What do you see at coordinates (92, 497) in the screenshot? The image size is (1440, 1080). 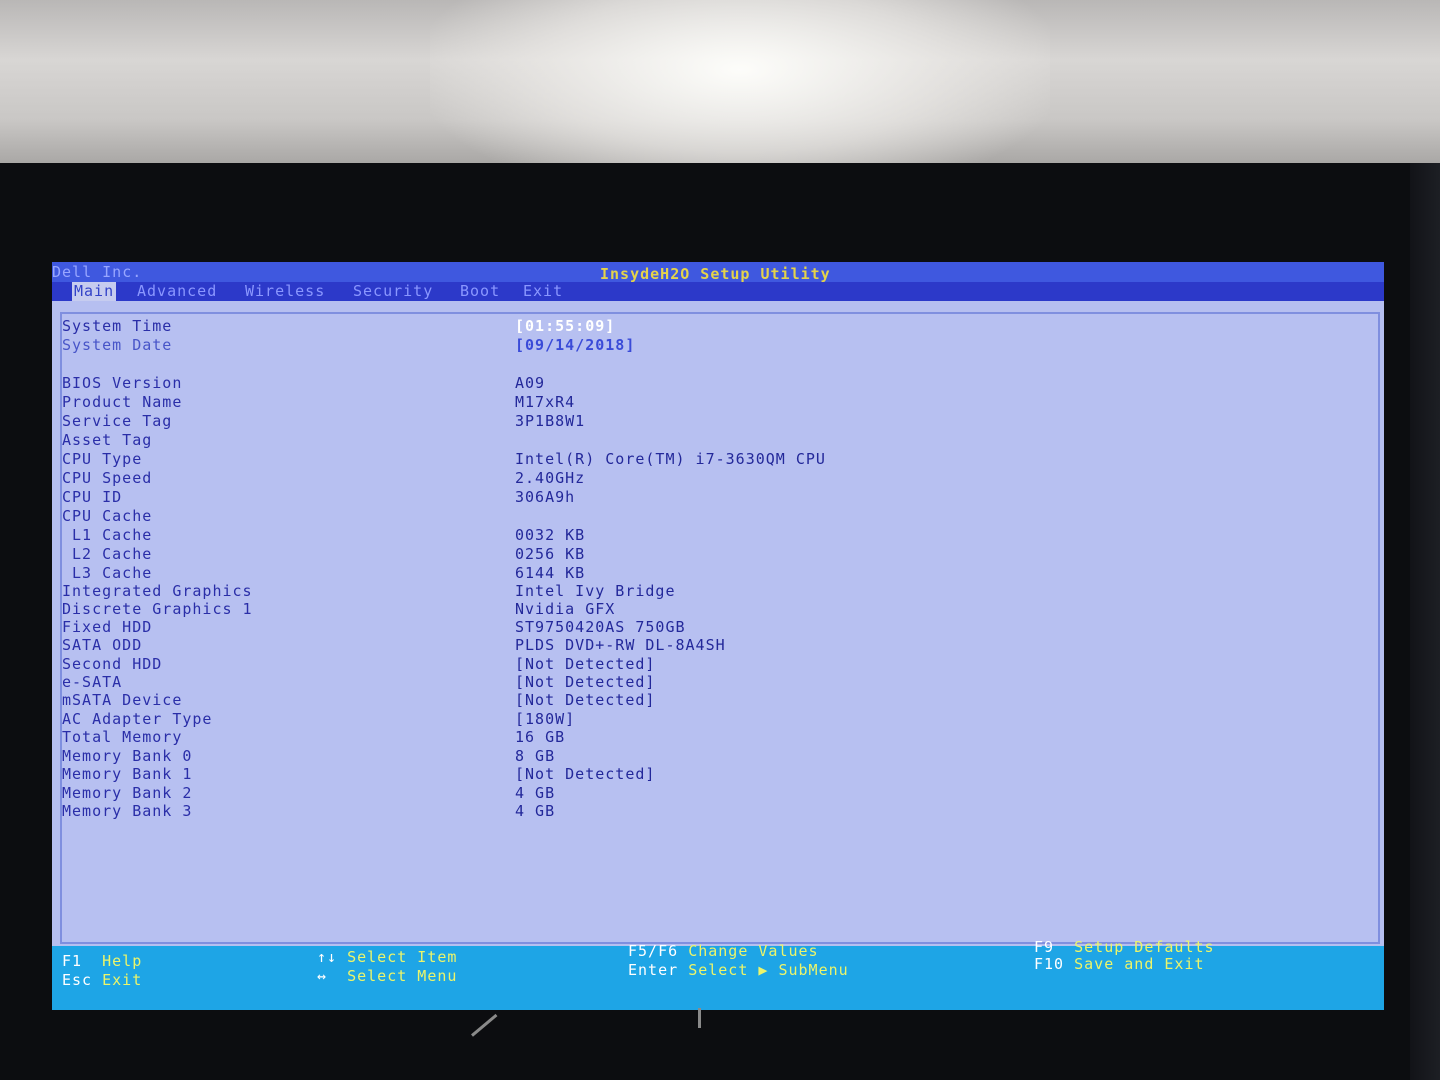 I see `info-label: CPU ID` at bounding box center [92, 497].